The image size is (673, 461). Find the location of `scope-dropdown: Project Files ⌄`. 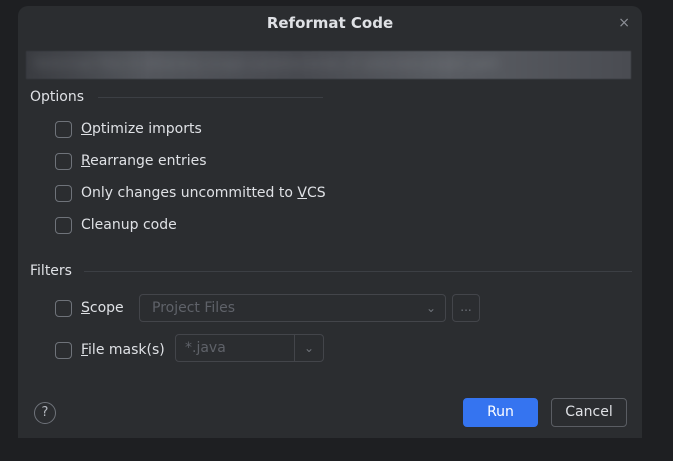

scope-dropdown: Project Files ⌄ is located at coordinates (292, 308).